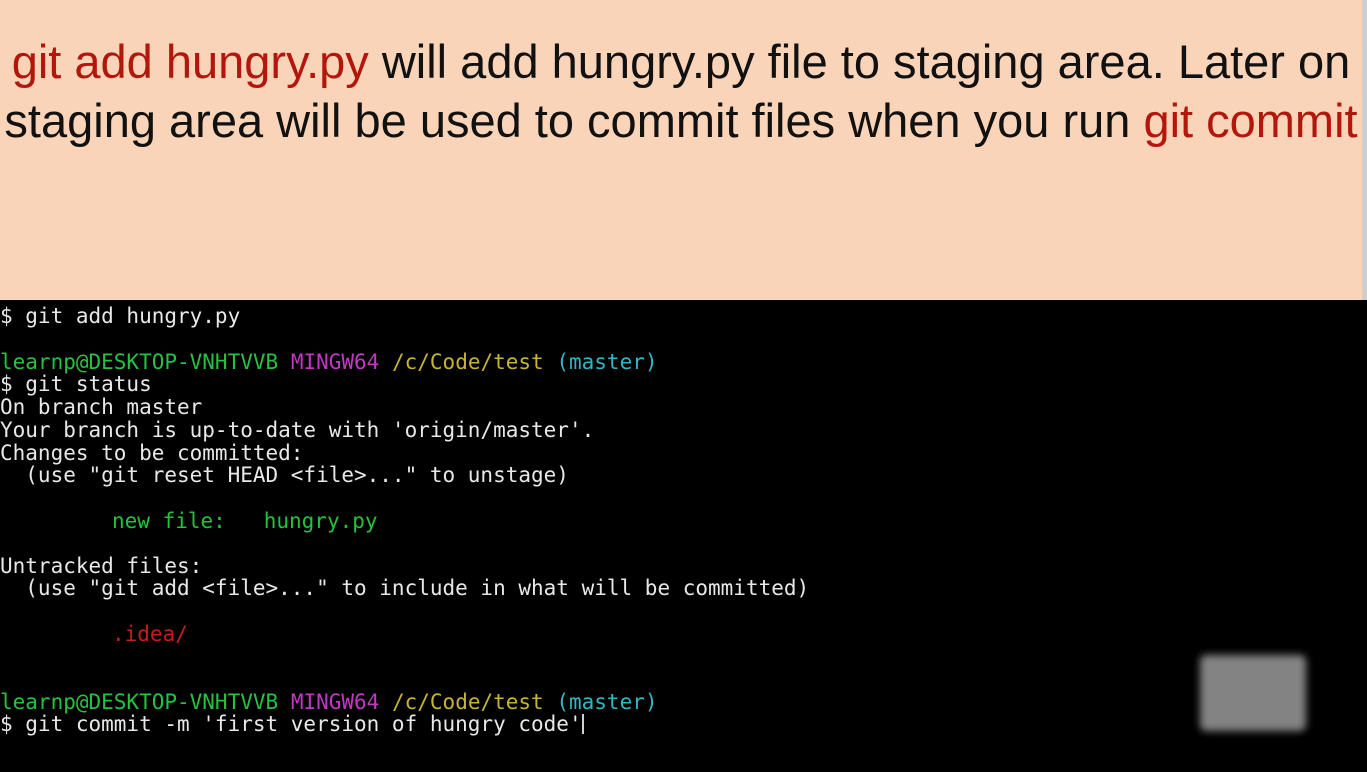 This screenshot has height=772, width=1367. I want to click on terminal-status-line: On branch master, so click(101, 407).